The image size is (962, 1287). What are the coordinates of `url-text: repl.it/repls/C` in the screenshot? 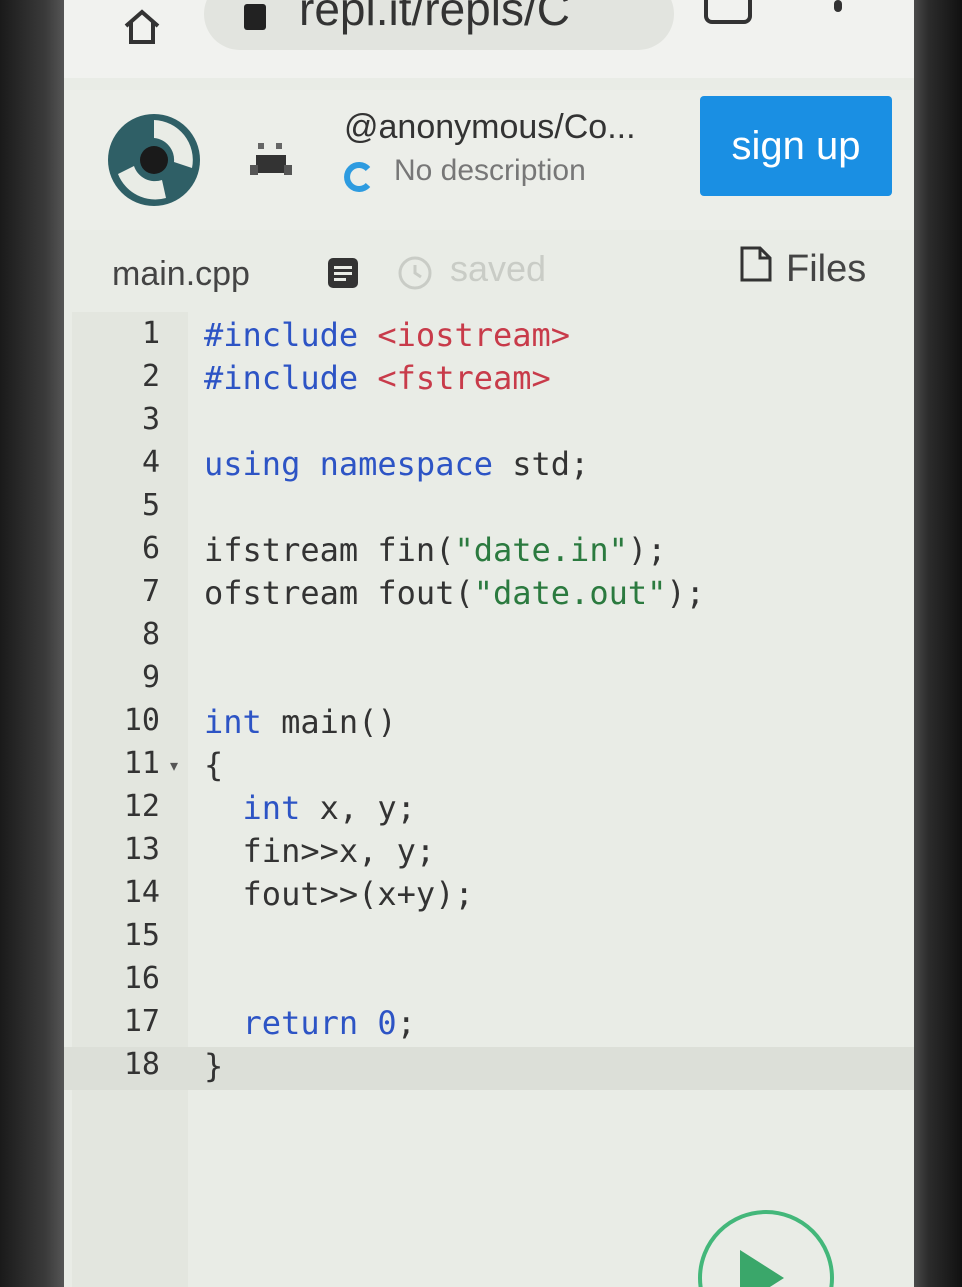 It's located at (434, 18).